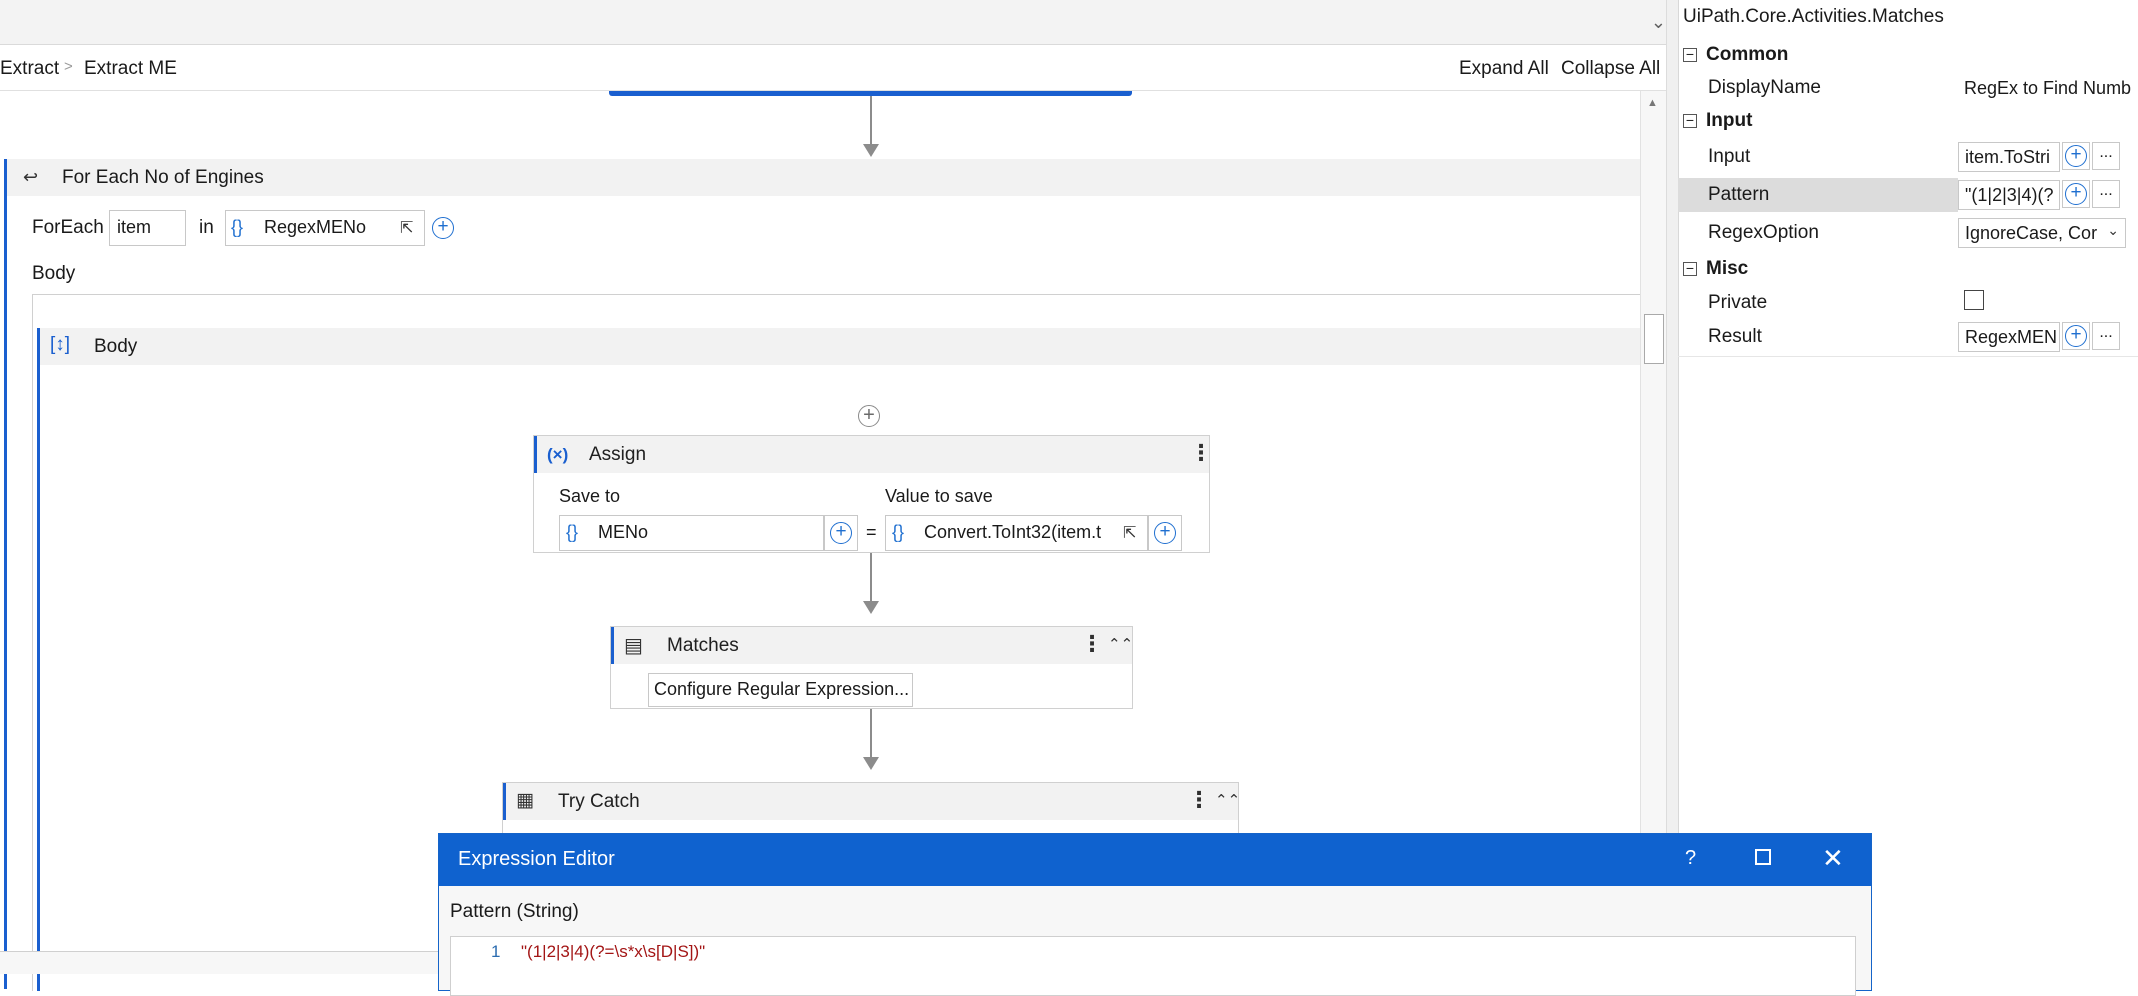 This screenshot has width=2138, height=996. I want to click on prop-value-displayname: RegEx to Find Numb, so click(2048, 88).